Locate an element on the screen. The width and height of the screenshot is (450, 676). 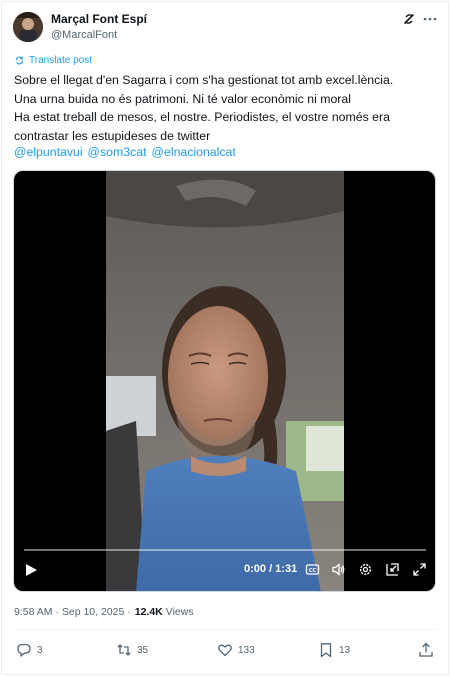
mentions: @elpuntavui @som3cat @elnacionalcat is located at coordinates (125, 152).